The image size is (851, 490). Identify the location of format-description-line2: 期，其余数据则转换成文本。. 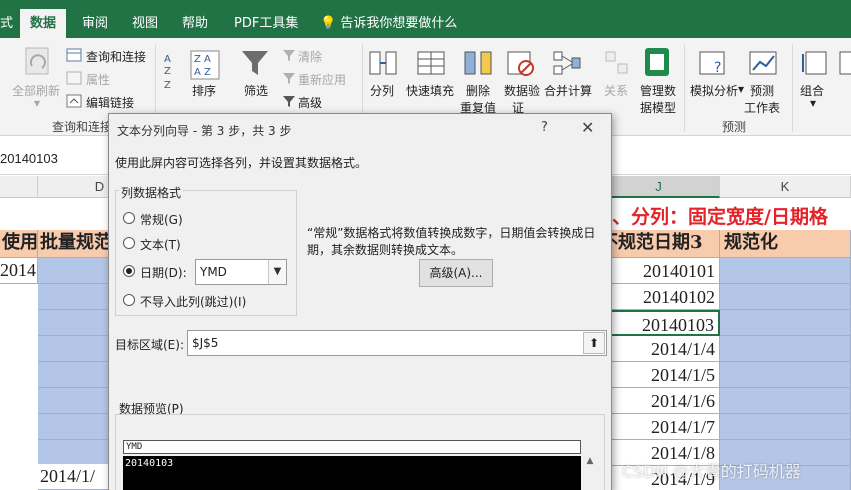
(385, 250).